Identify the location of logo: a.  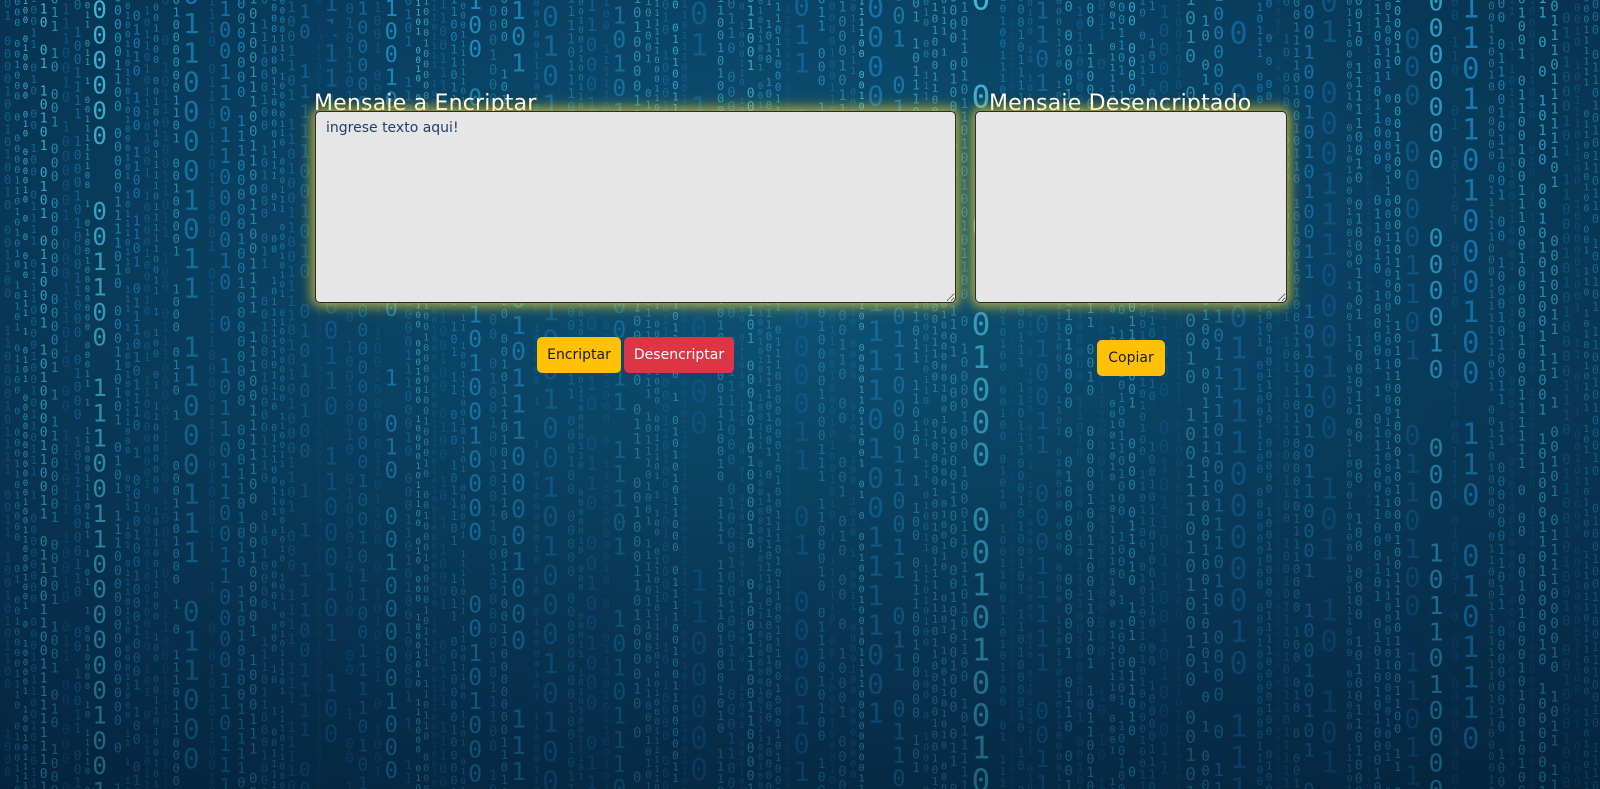
(324, 30).